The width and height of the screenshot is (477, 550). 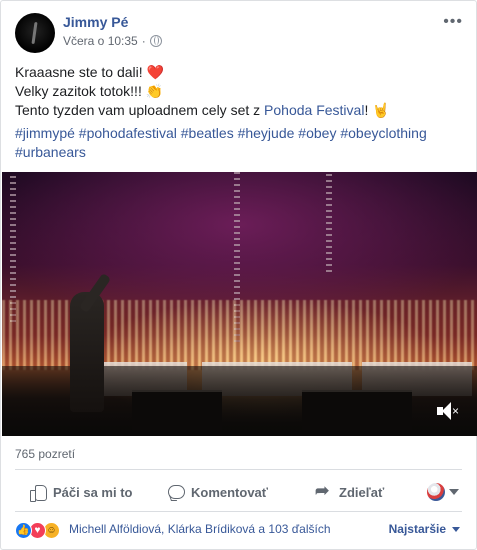 I want to click on clapping-emoji-icon: 👏, so click(x=154, y=91).